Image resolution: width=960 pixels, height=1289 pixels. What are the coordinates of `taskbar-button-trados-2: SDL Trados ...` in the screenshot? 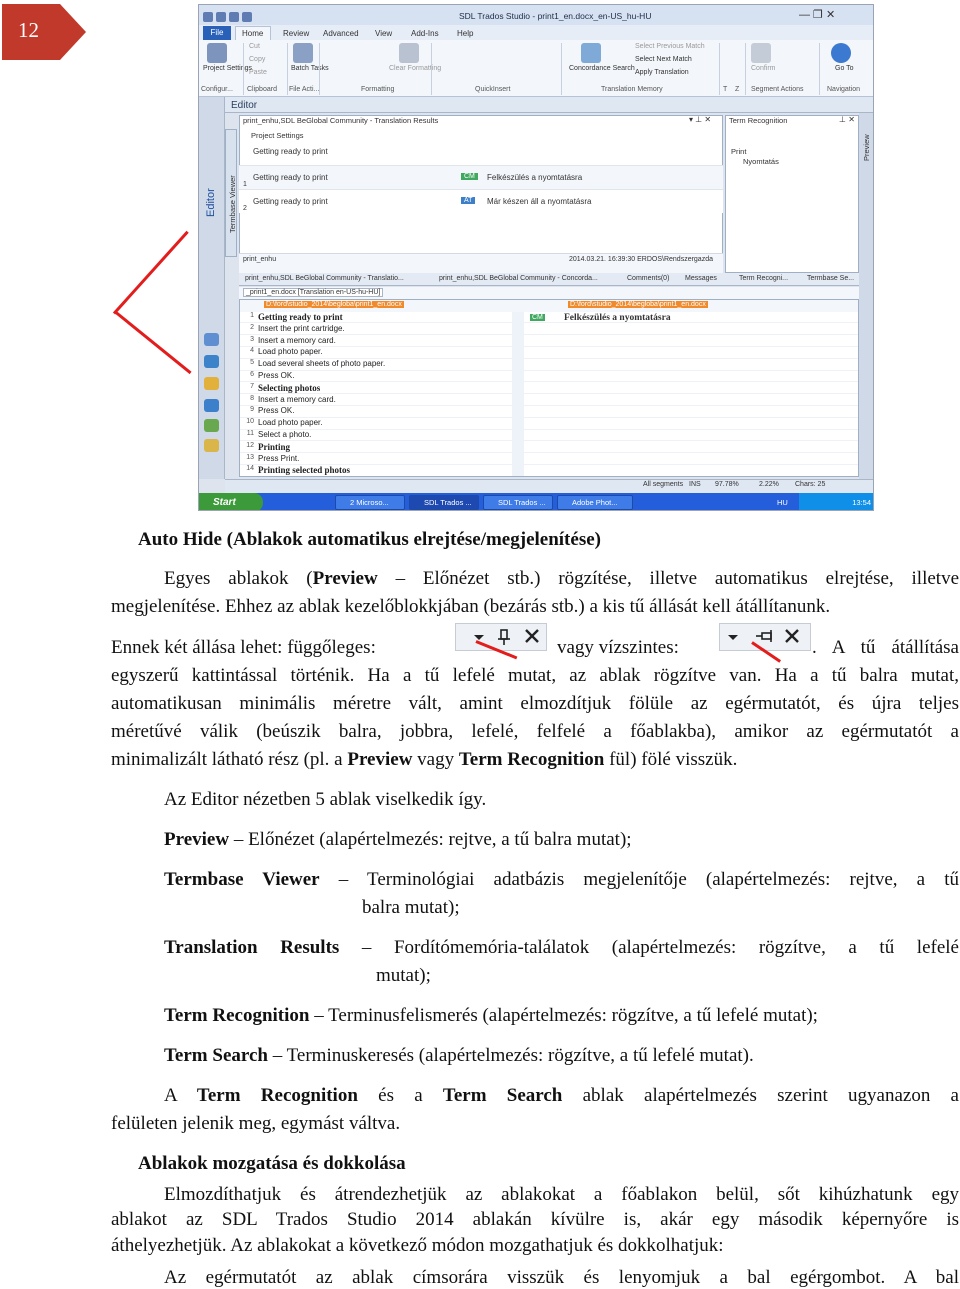 It's located at (518, 502).